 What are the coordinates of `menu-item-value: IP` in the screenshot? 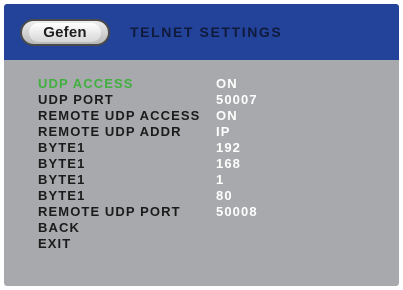 It's located at (223, 131).